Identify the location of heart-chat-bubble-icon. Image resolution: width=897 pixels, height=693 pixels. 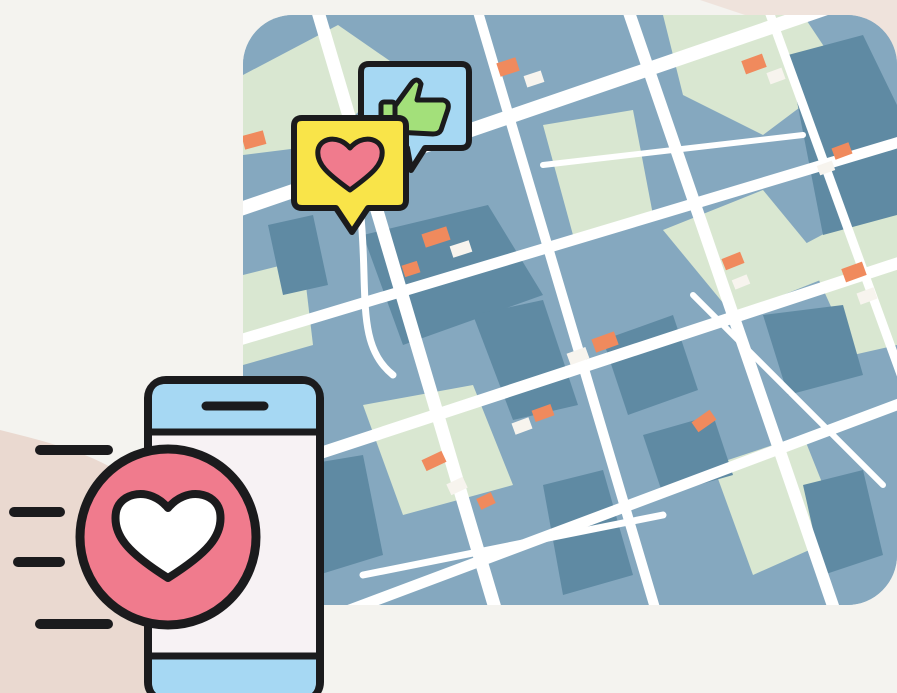
(350, 175).